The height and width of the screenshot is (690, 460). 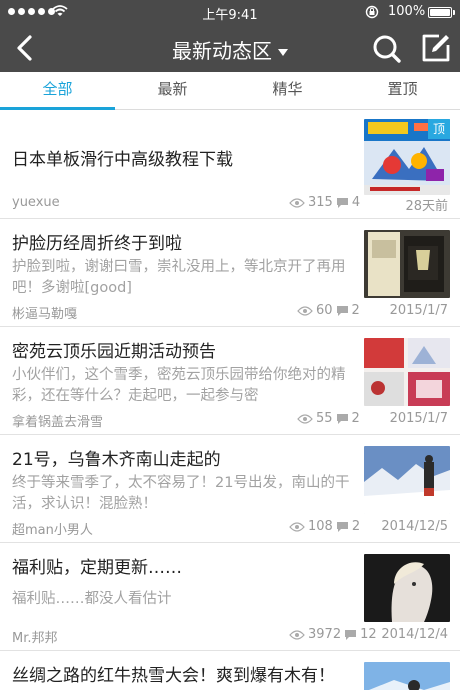 What do you see at coordinates (436, 48) in the screenshot?
I see `compose-icon` at bounding box center [436, 48].